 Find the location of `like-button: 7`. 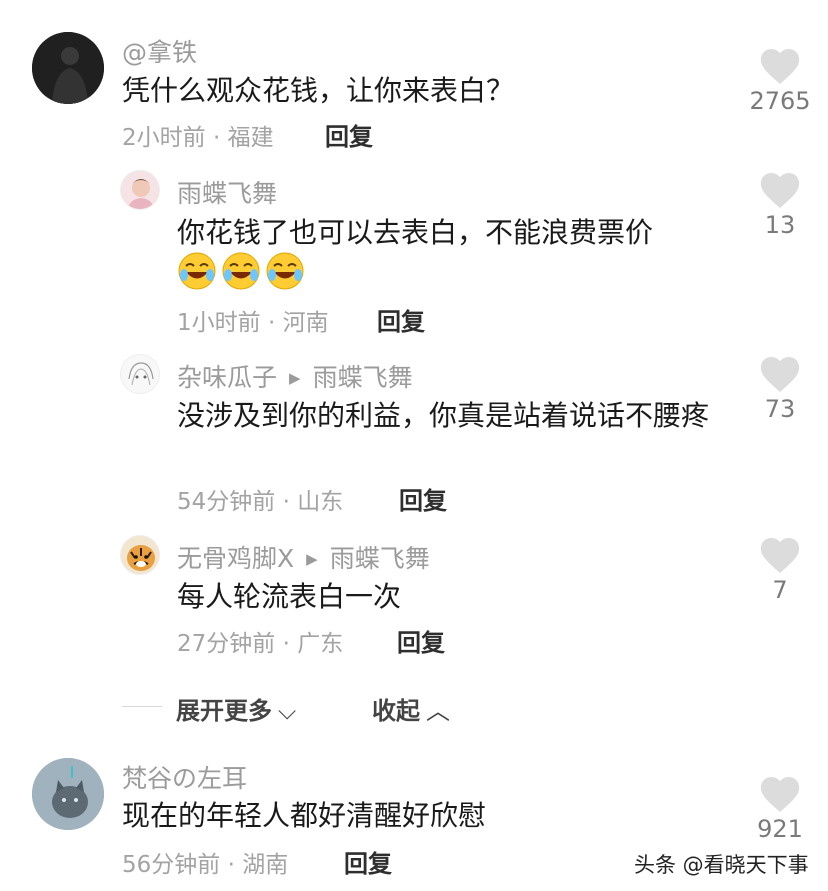

like-button: 7 is located at coordinates (780, 570).